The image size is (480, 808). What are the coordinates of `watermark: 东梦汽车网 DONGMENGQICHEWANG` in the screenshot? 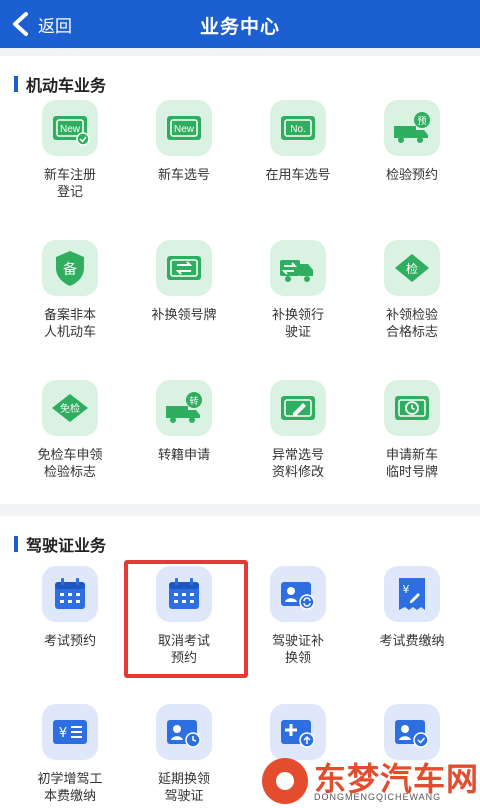 It's located at (371, 778).